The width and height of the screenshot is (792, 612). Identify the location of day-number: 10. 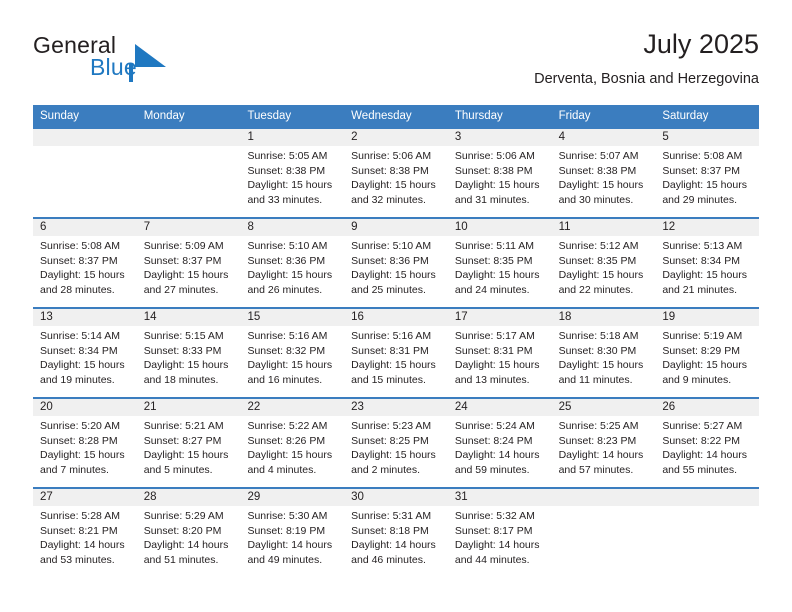
(499, 227).